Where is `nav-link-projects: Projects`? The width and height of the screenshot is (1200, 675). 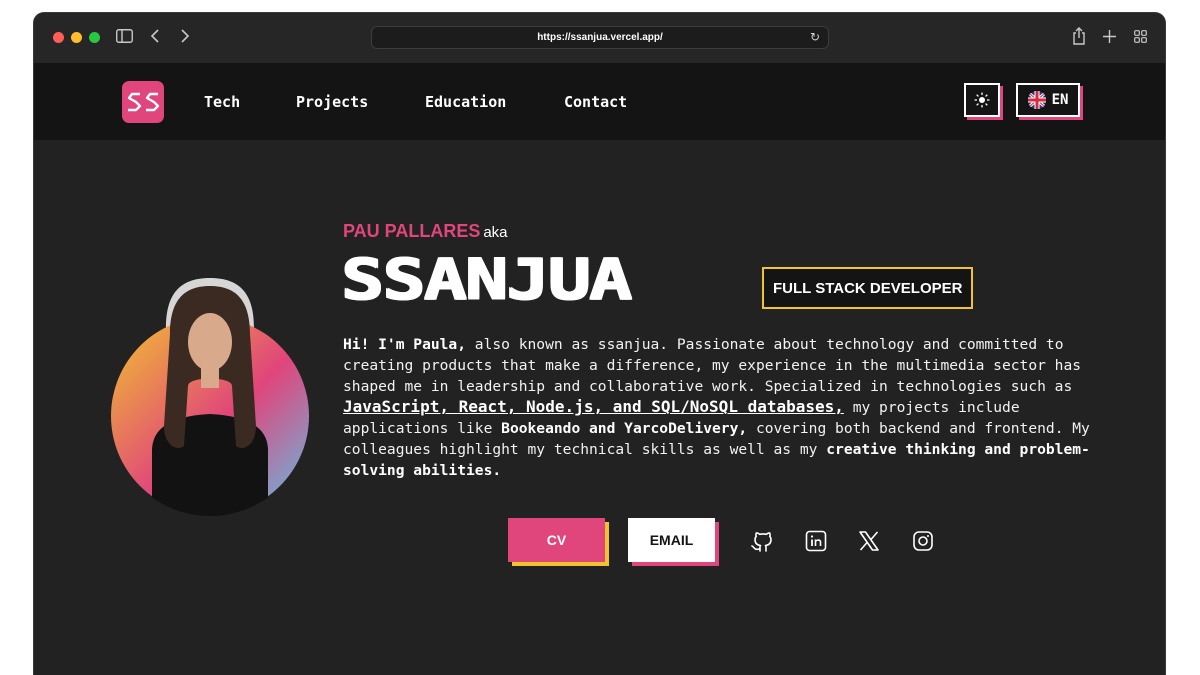
nav-link-projects: Projects is located at coordinates (332, 102).